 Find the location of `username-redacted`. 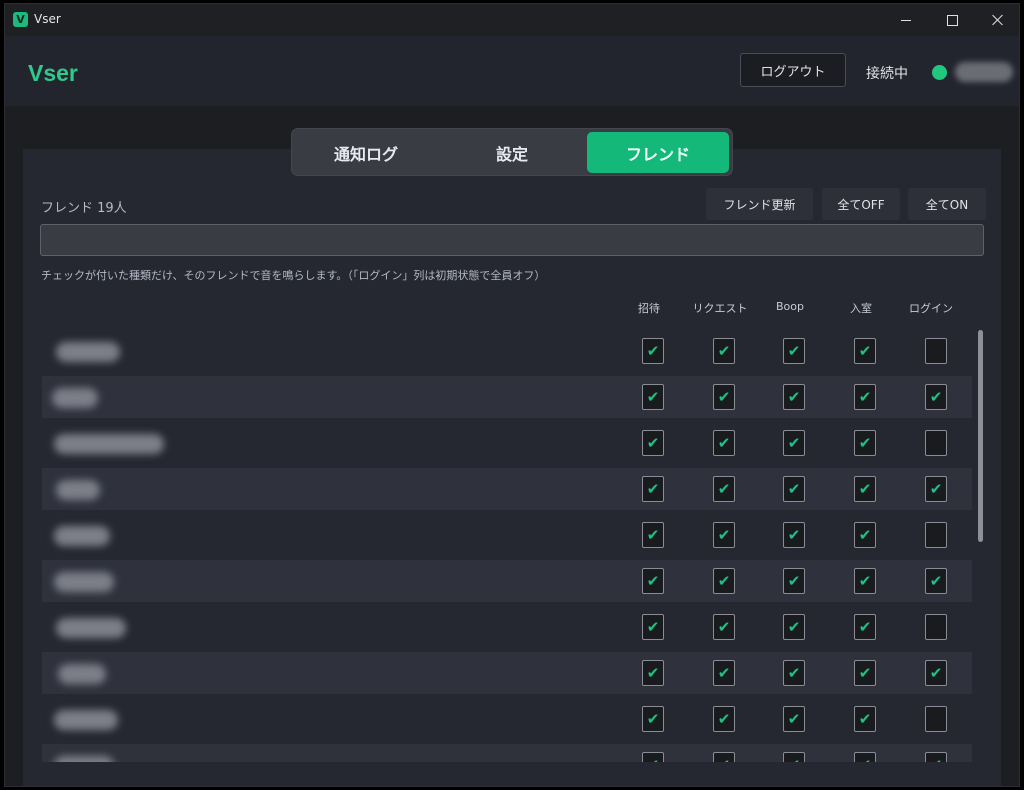

username-redacted is located at coordinates (984, 72).